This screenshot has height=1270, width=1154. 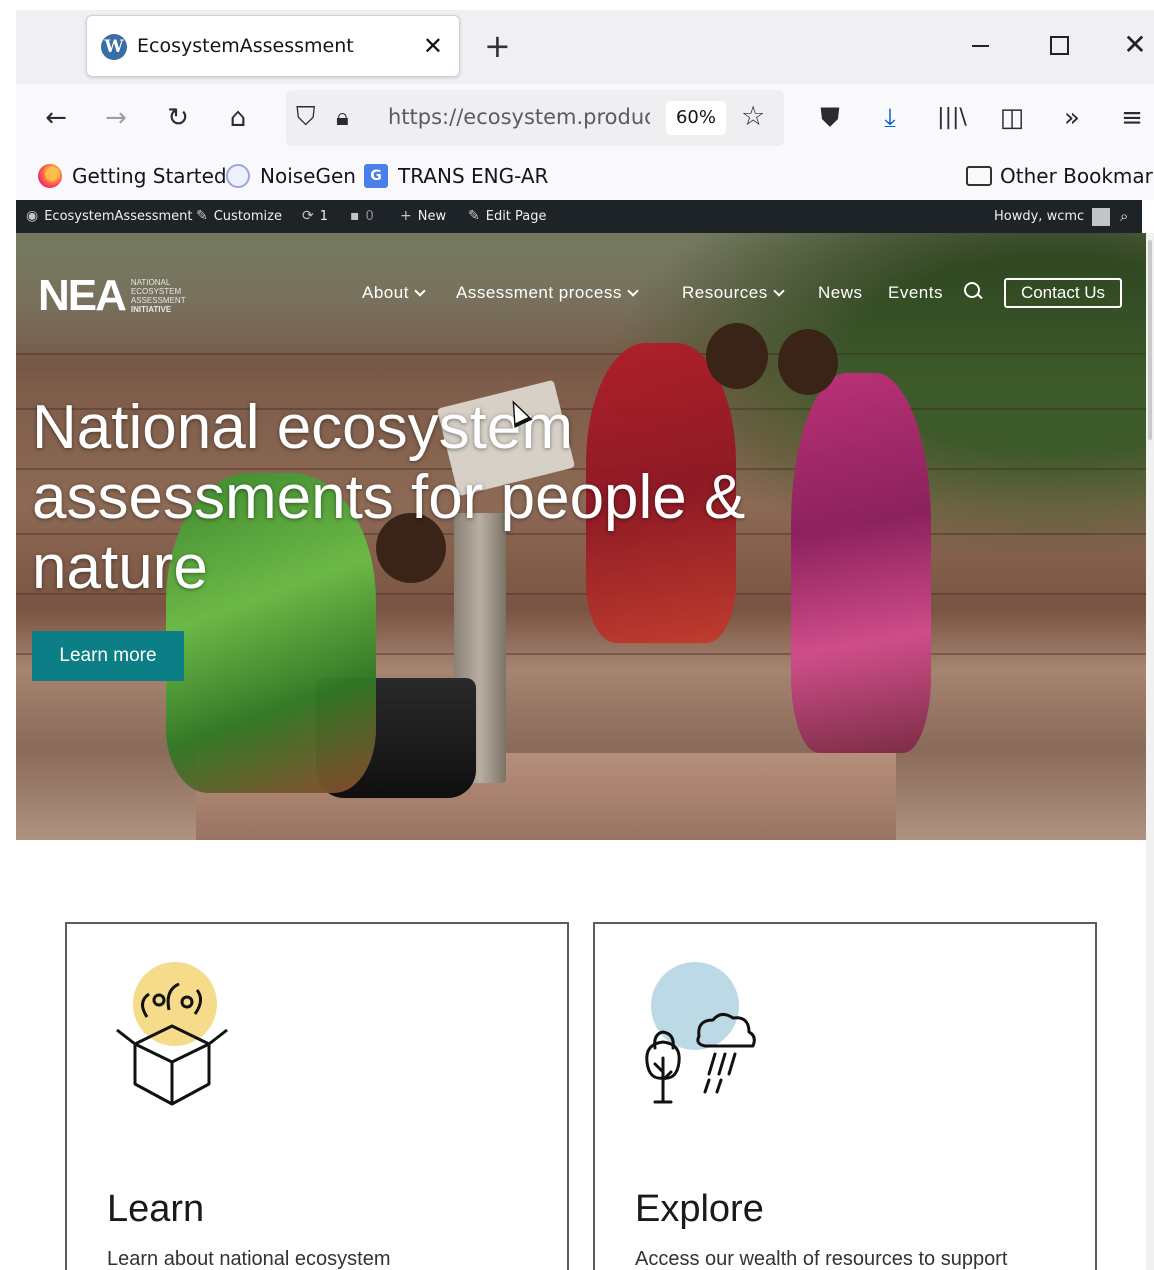 I want to click on logo-mark: NEA, so click(x=82, y=295).